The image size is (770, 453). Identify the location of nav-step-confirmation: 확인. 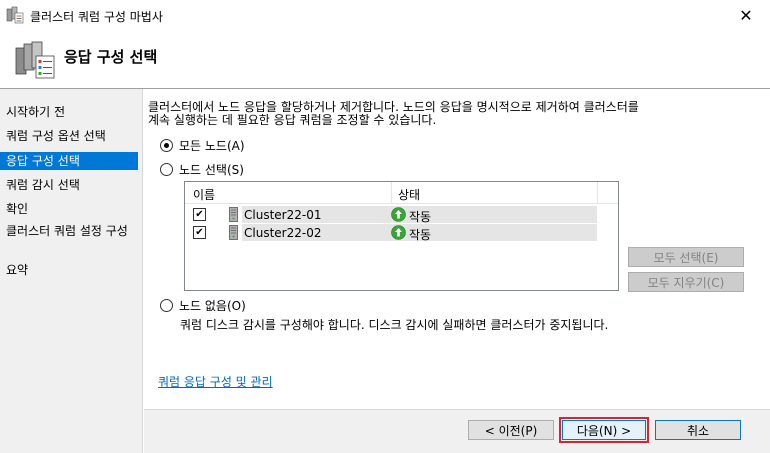
(69, 209).